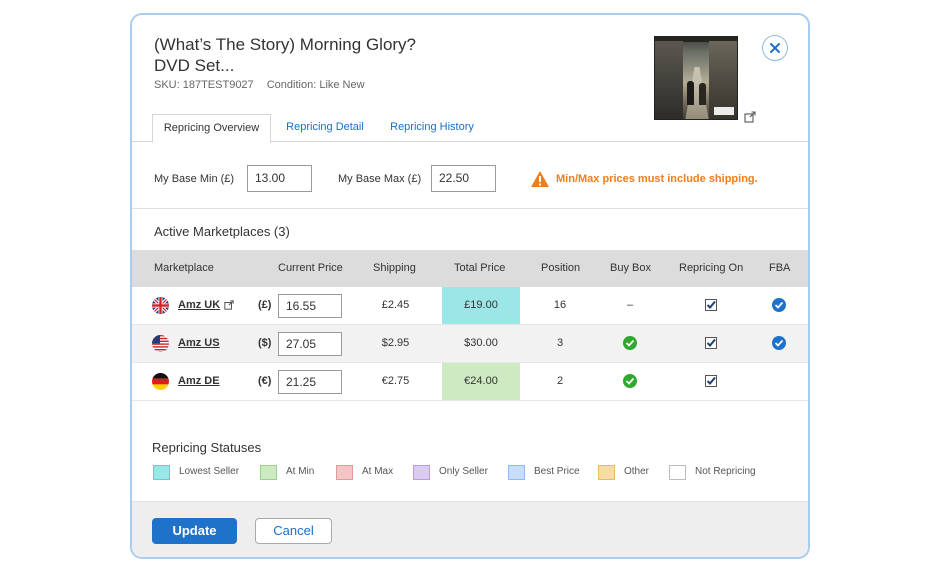 This screenshot has width=940, height=575. What do you see at coordinates (310, 344) in the screenshot?
I see `current-price-input: 27.05` at bounding box center [310, 344].